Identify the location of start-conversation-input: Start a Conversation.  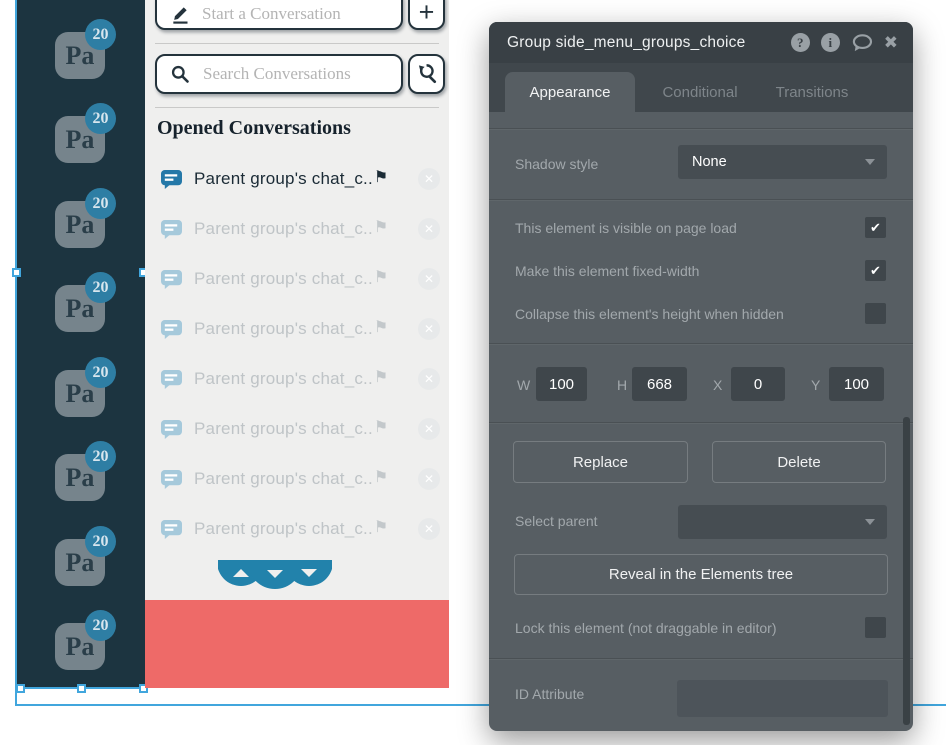
(279, 15).